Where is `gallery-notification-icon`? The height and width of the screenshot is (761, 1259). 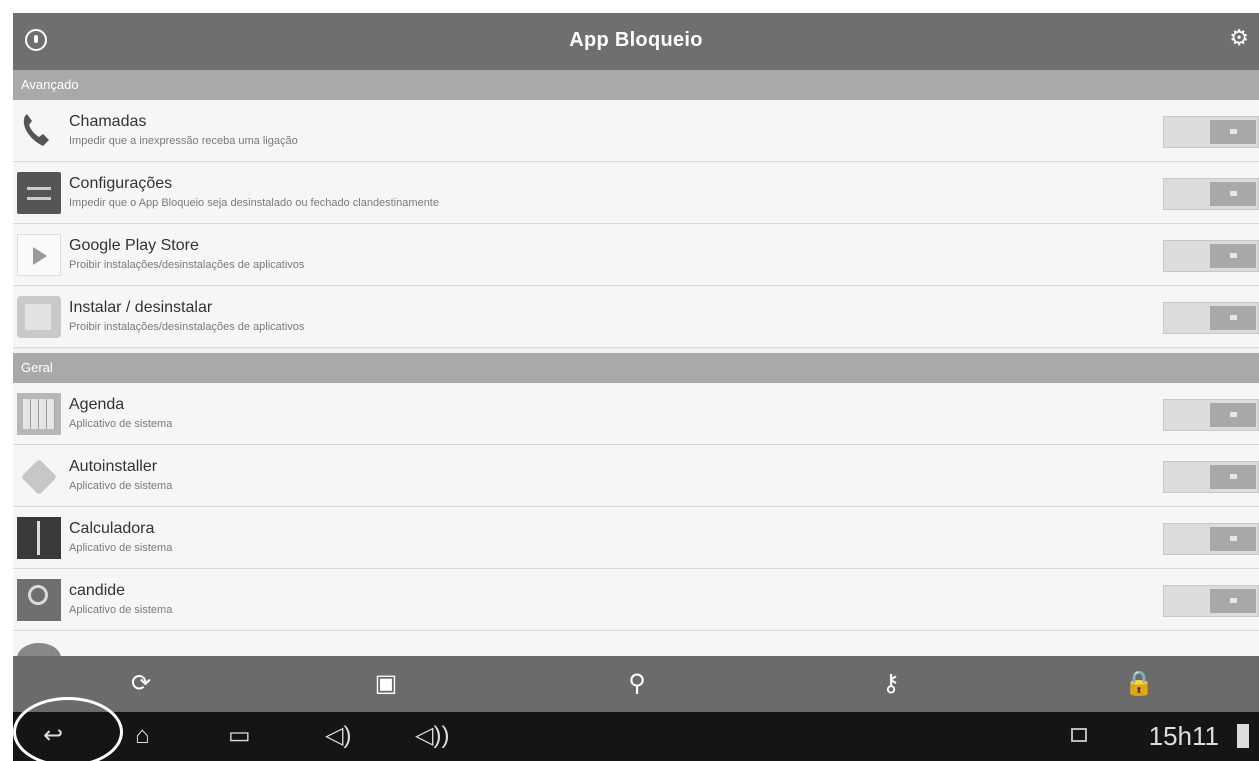 gallery-notification-icon is located at coordinates (1079, 735).